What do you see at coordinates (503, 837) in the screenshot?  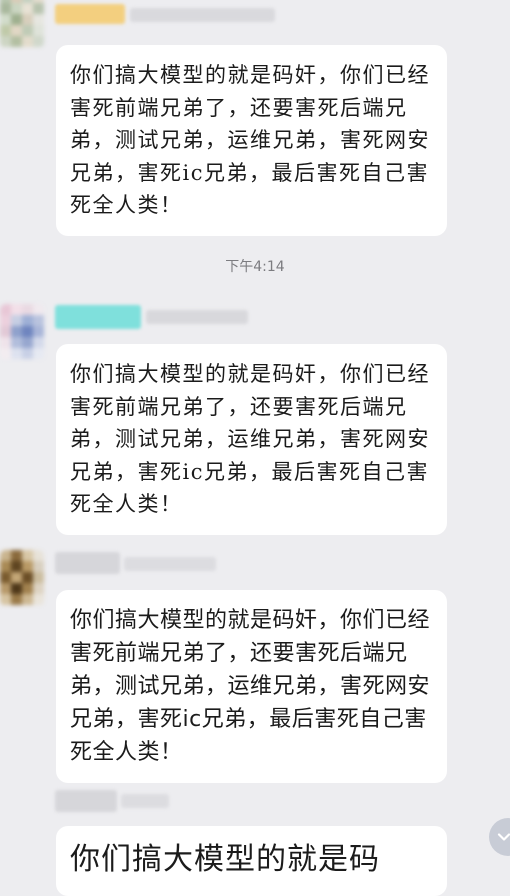 I see `chevron-down-icon` at bounding box center [503, 837].